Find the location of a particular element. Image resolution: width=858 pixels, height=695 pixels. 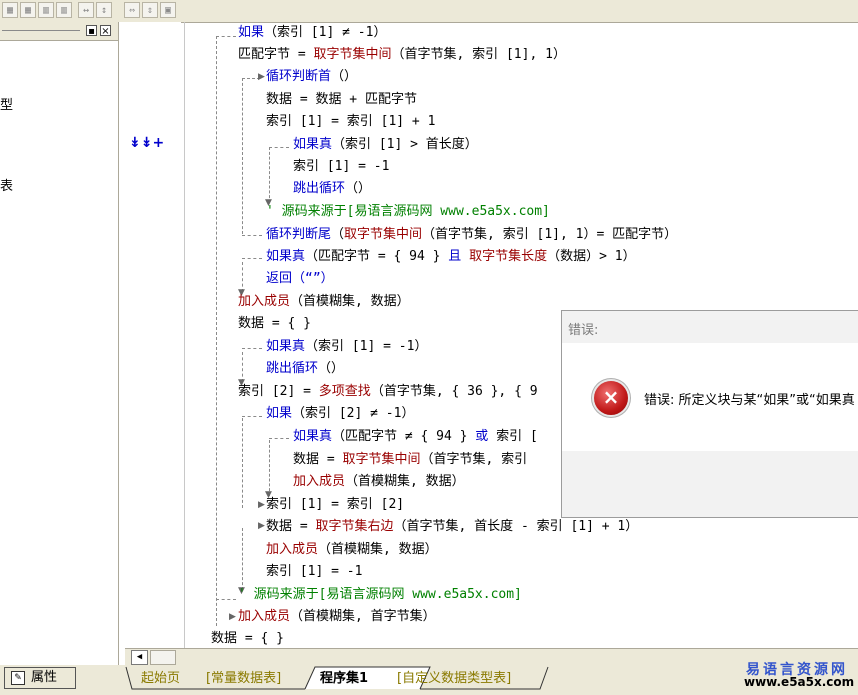

scroll-thumb is located at coordinates (163, 657).